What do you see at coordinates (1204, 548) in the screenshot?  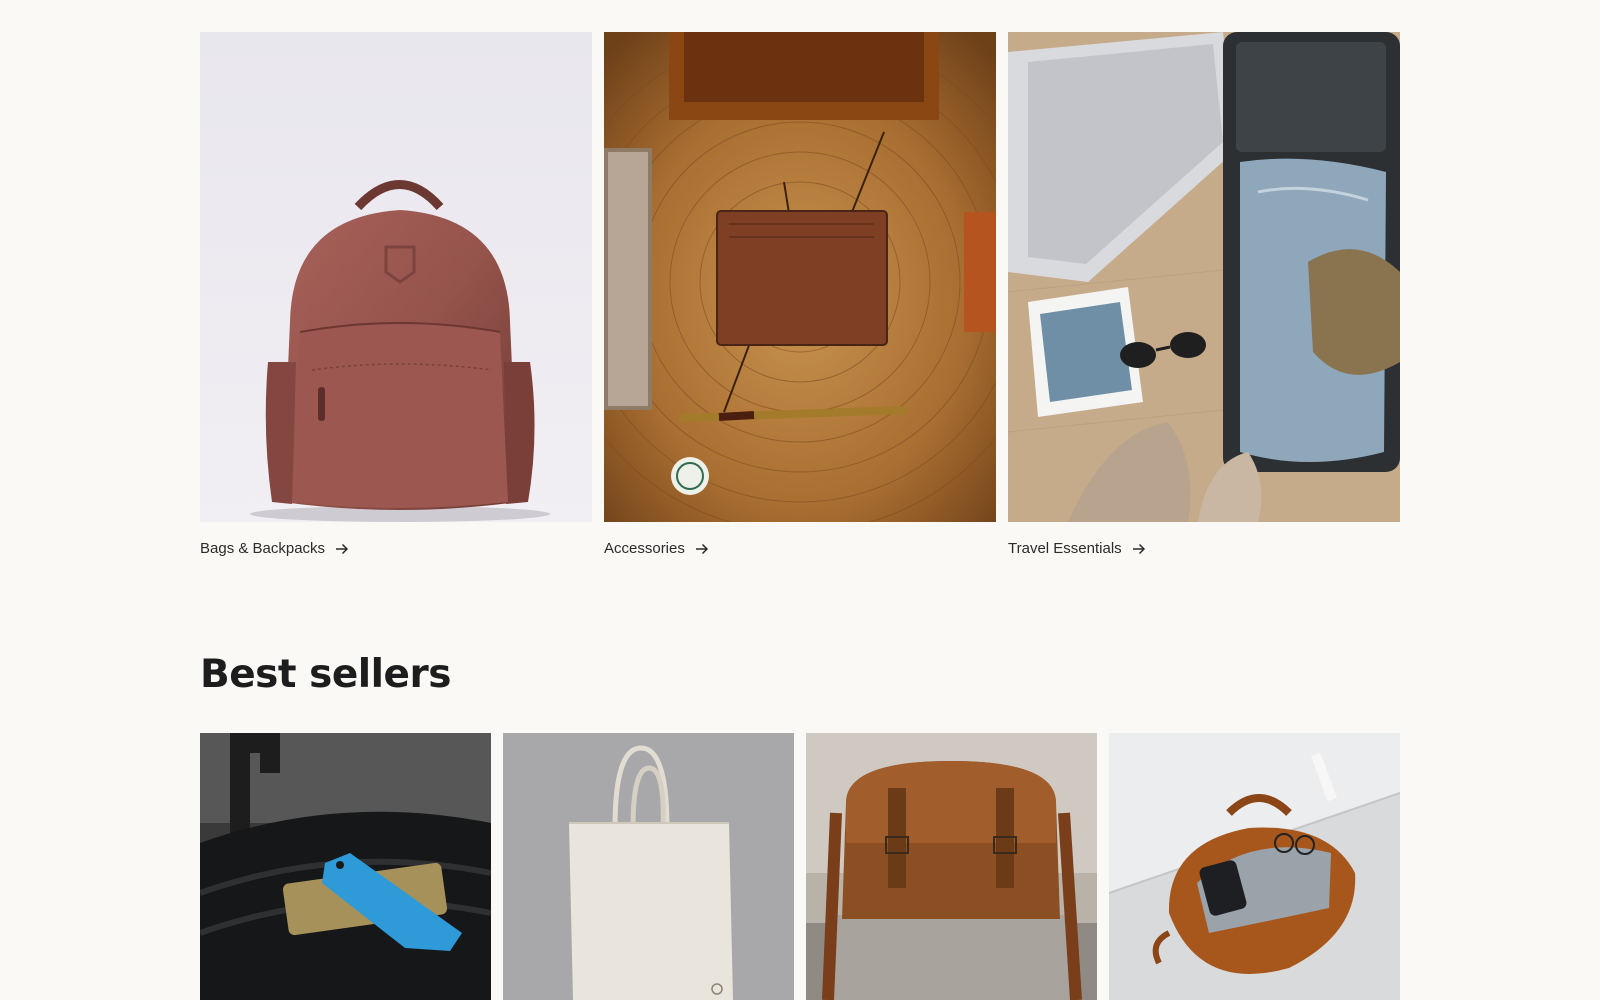 I see `collection-link-travel-essentials: Travel Essentials` at bounding box center [1204, 548].